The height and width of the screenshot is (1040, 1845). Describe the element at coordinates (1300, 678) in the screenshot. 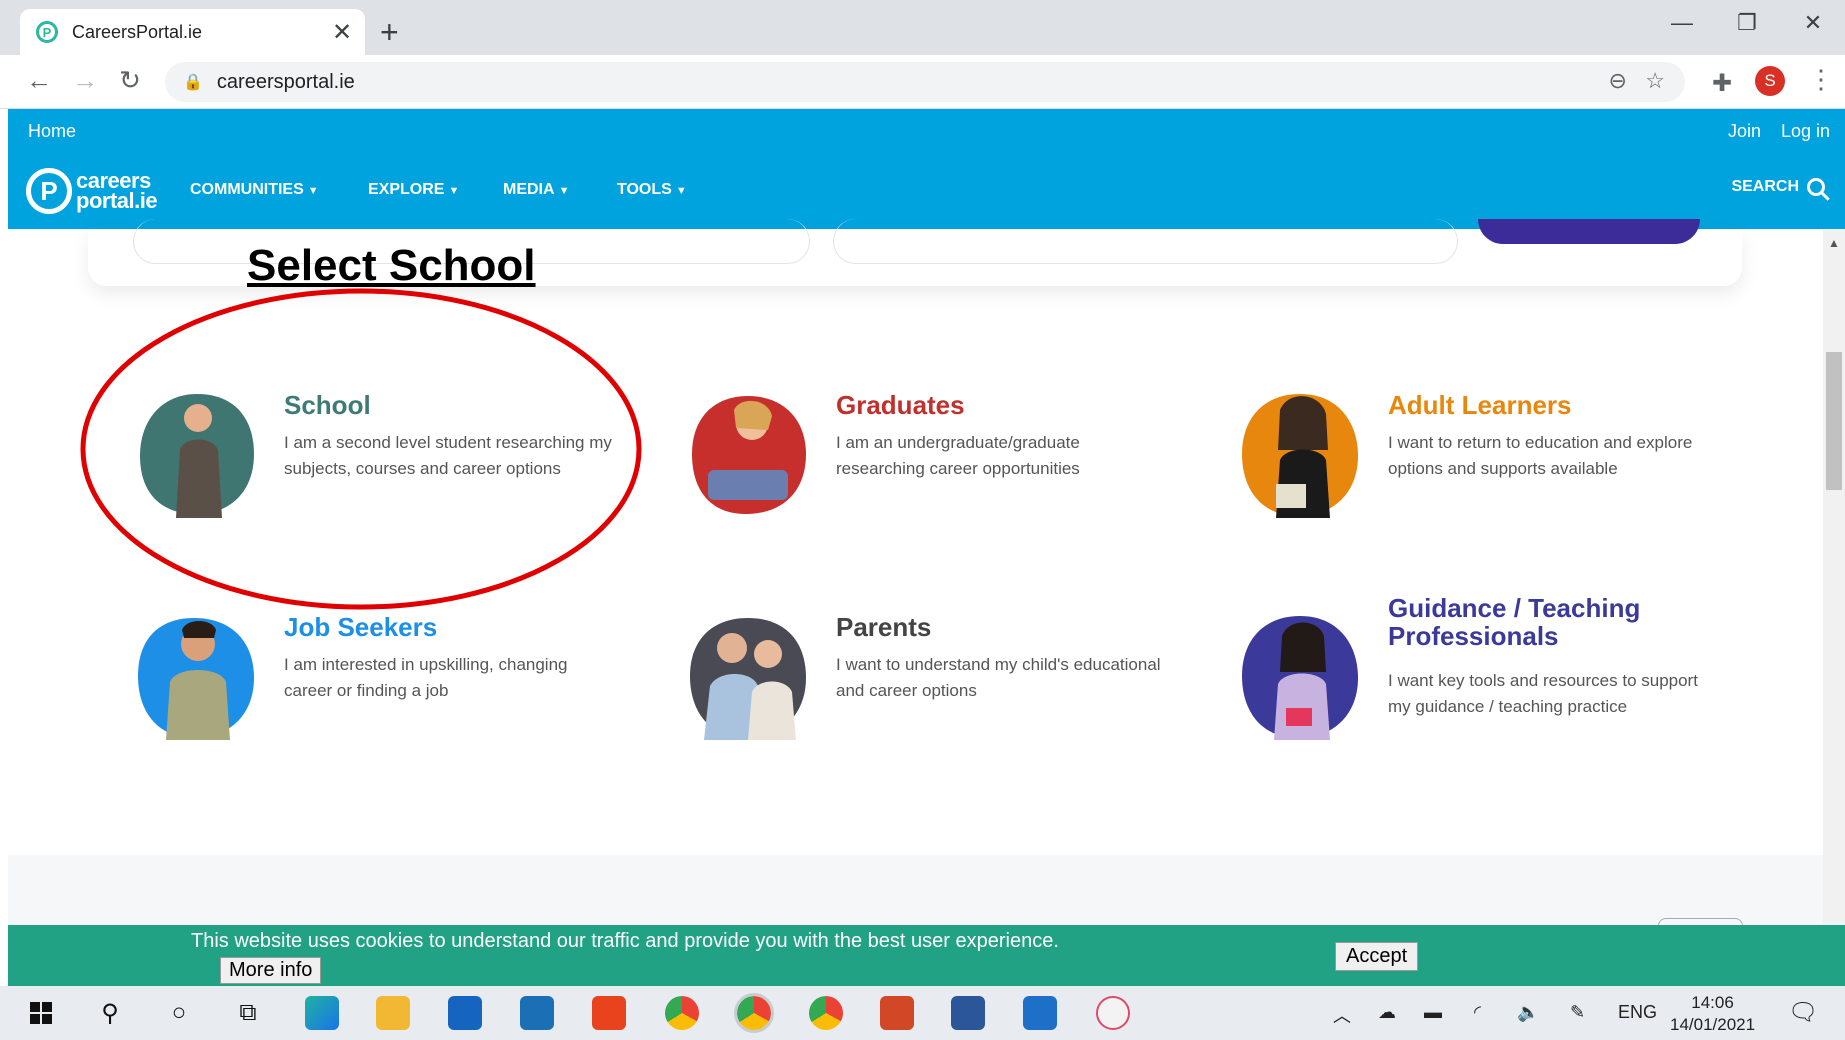

I see `guidance-teacher-photo` at that location.